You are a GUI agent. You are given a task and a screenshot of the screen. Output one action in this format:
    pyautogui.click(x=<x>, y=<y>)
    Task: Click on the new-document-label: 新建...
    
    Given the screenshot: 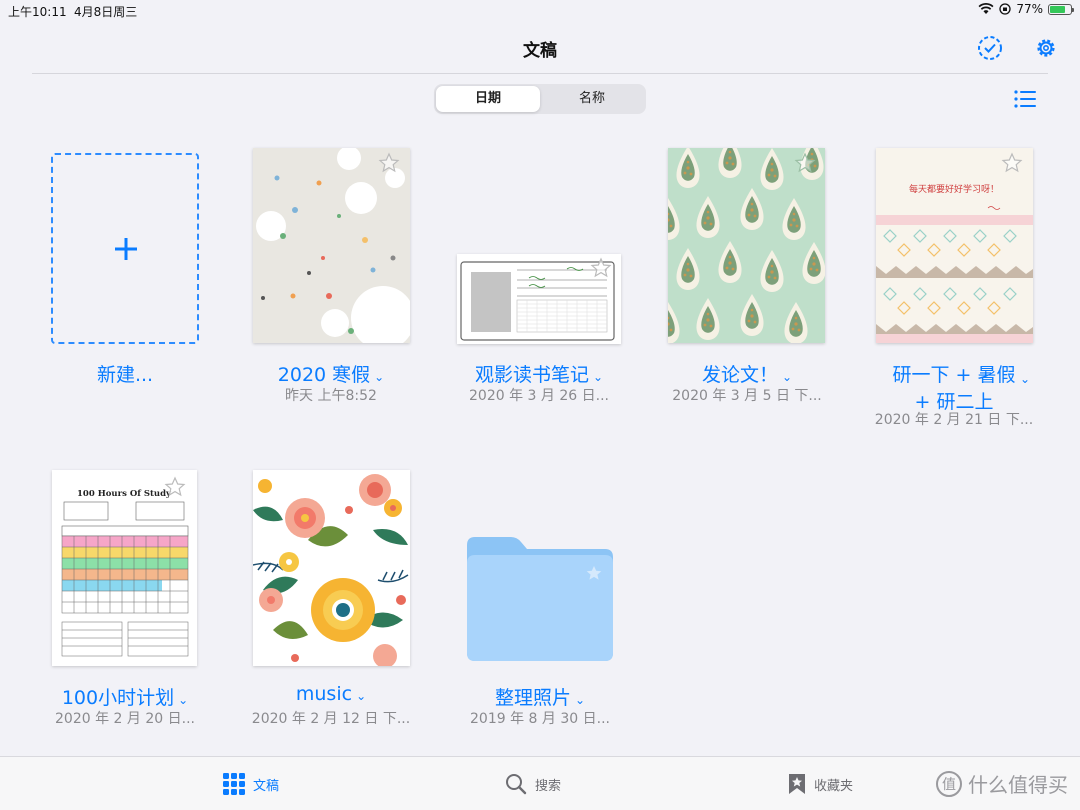 What is the action you would take?
    pyautogui.click(x=125, y=373)
    